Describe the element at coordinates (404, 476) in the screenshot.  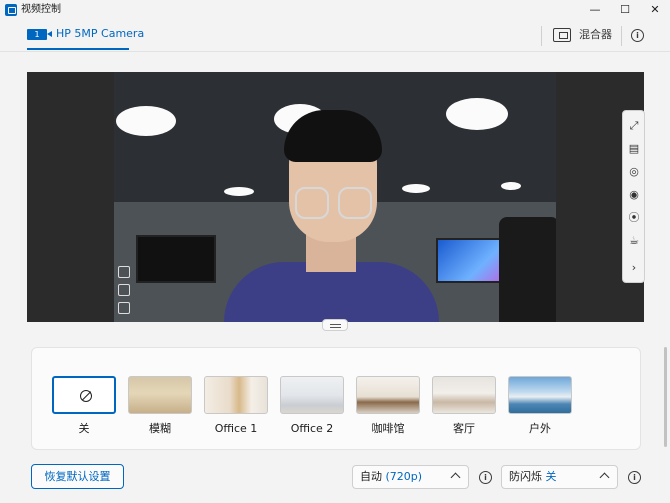
I see `resolution-value: (720p)` at that location.